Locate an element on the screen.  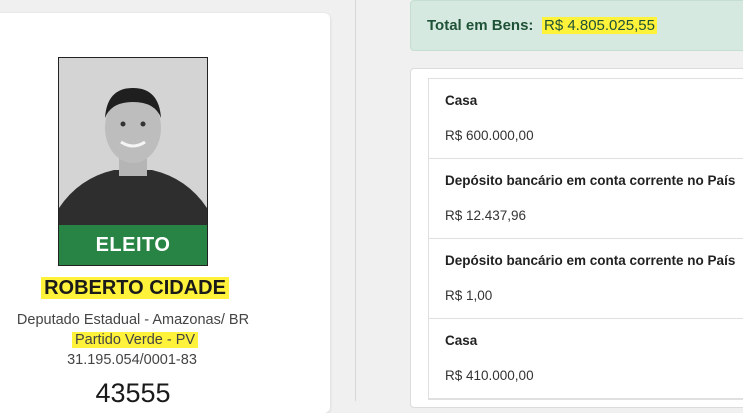
asset-value: R$ 410.000,00 is located at coordinates (489, 375).